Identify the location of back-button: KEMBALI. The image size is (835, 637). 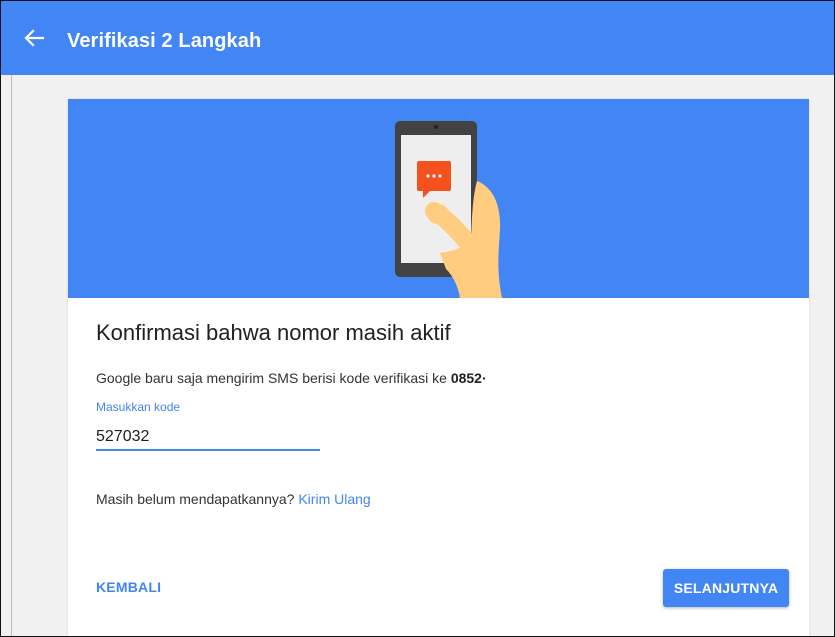
(128, 587).